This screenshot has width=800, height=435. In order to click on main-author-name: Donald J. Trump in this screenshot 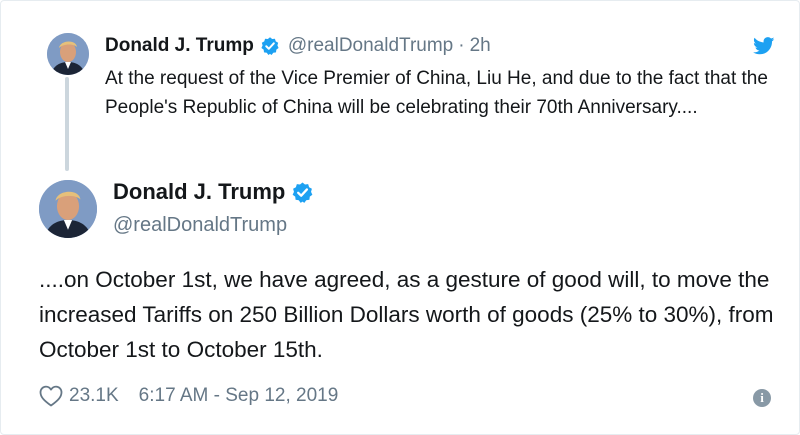, I will do `click(199, 192)`.